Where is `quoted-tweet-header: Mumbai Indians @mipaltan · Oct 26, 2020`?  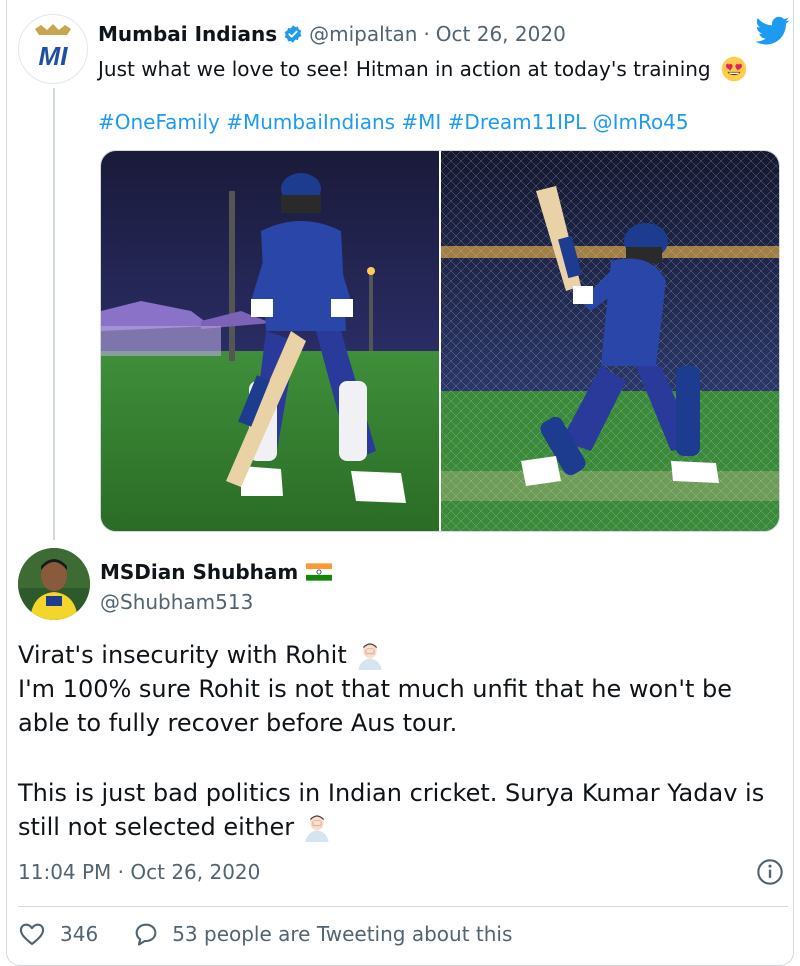 quoted-tweet-header: Mumbai Indians @mipaltan · Oct 26, 2020 is located at coordinates (332, 34).